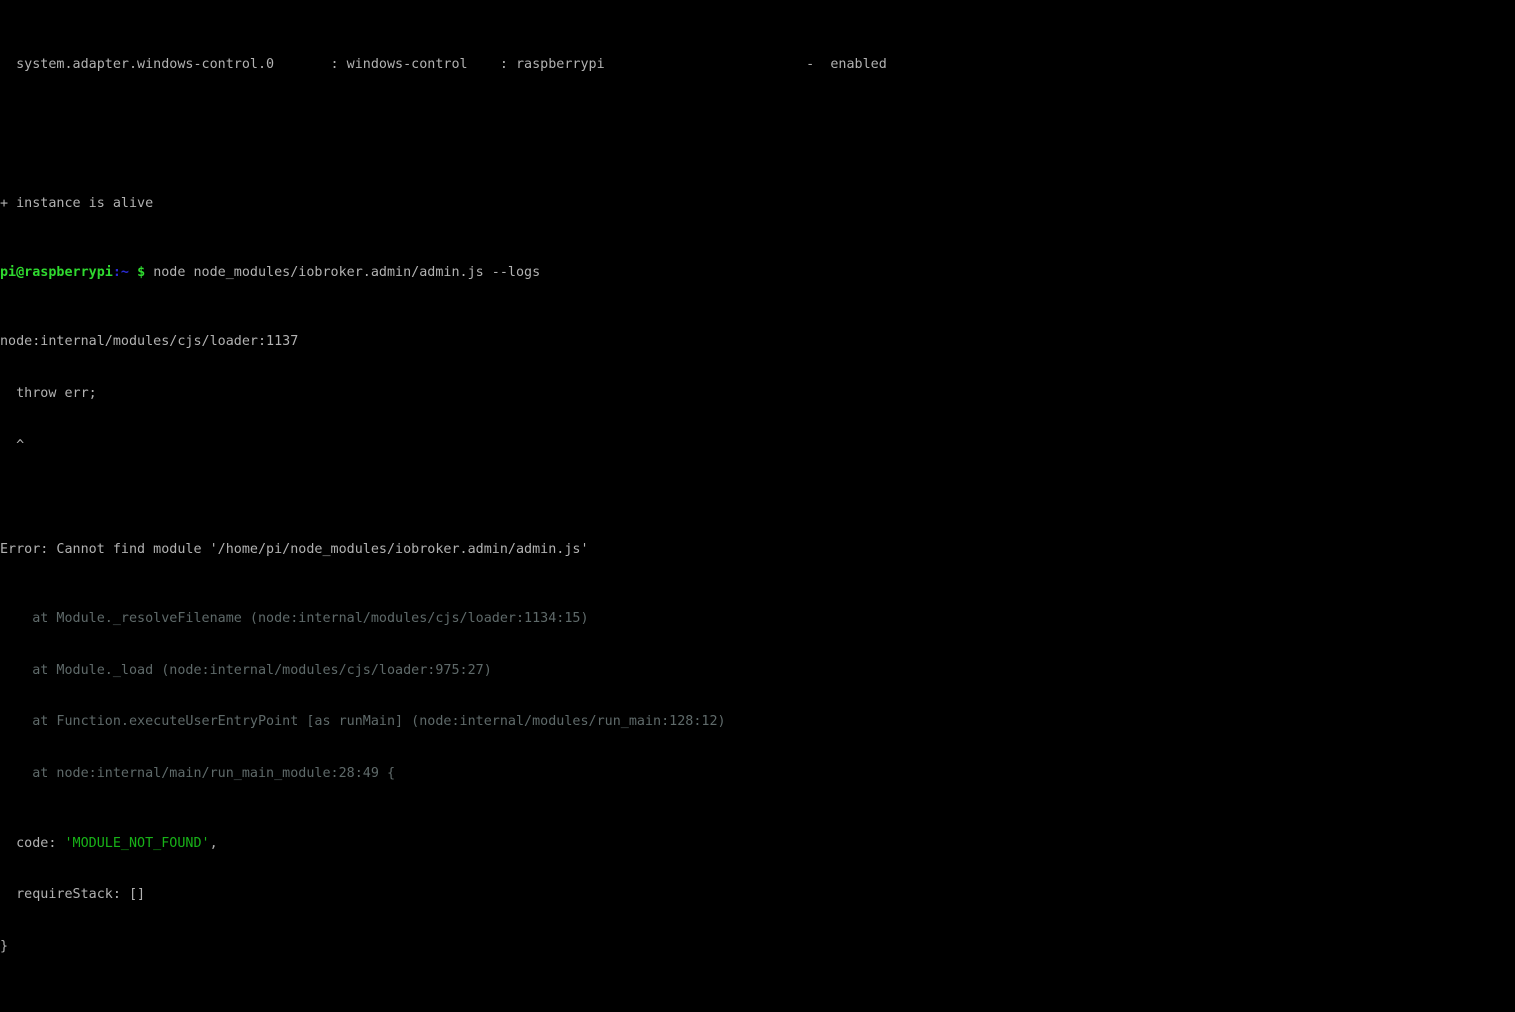 This screenshot has width=1515, height=1012. Describe the element at coordinates (141, 272) in the screenshot. I see `prompt-symbol-1: $` at that location.